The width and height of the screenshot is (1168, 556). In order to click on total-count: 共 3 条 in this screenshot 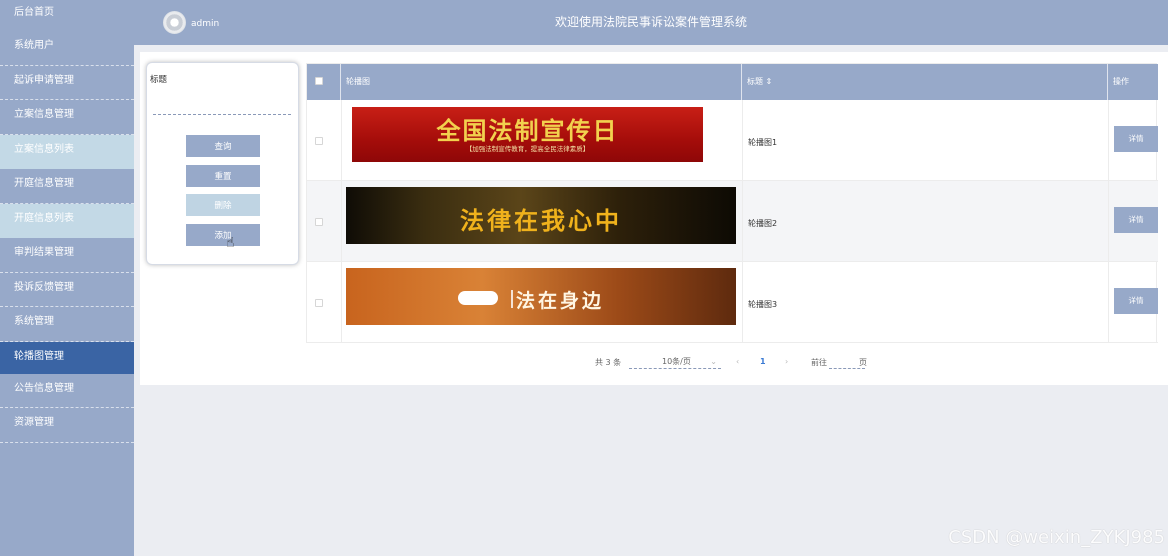, I will do `click(608, 362)`.